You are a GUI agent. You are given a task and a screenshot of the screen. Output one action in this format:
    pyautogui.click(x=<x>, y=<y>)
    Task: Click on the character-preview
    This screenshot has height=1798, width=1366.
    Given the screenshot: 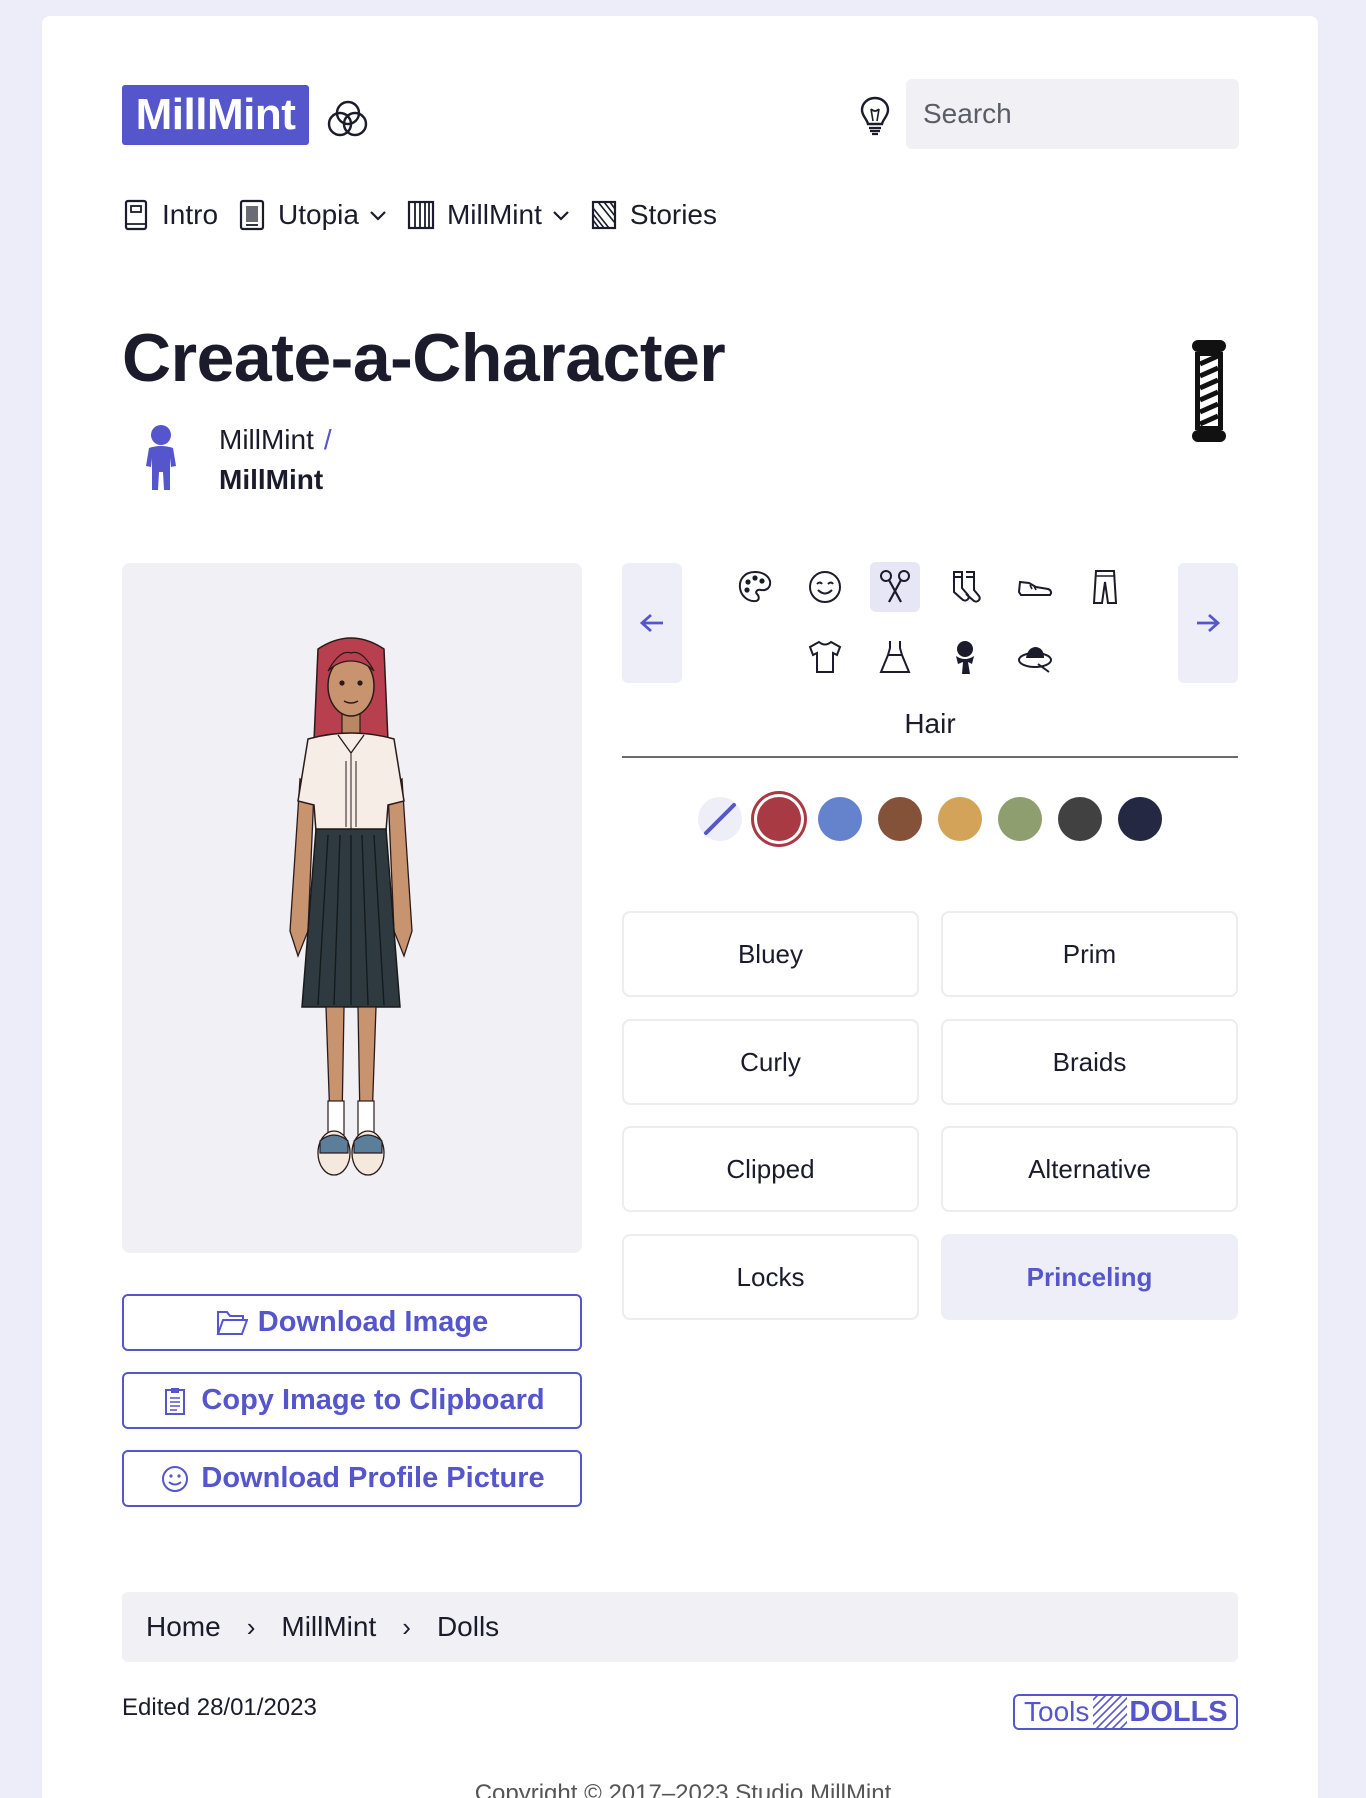 What is the action you would take?
    pyautogui.click(x=352, y=908)
    